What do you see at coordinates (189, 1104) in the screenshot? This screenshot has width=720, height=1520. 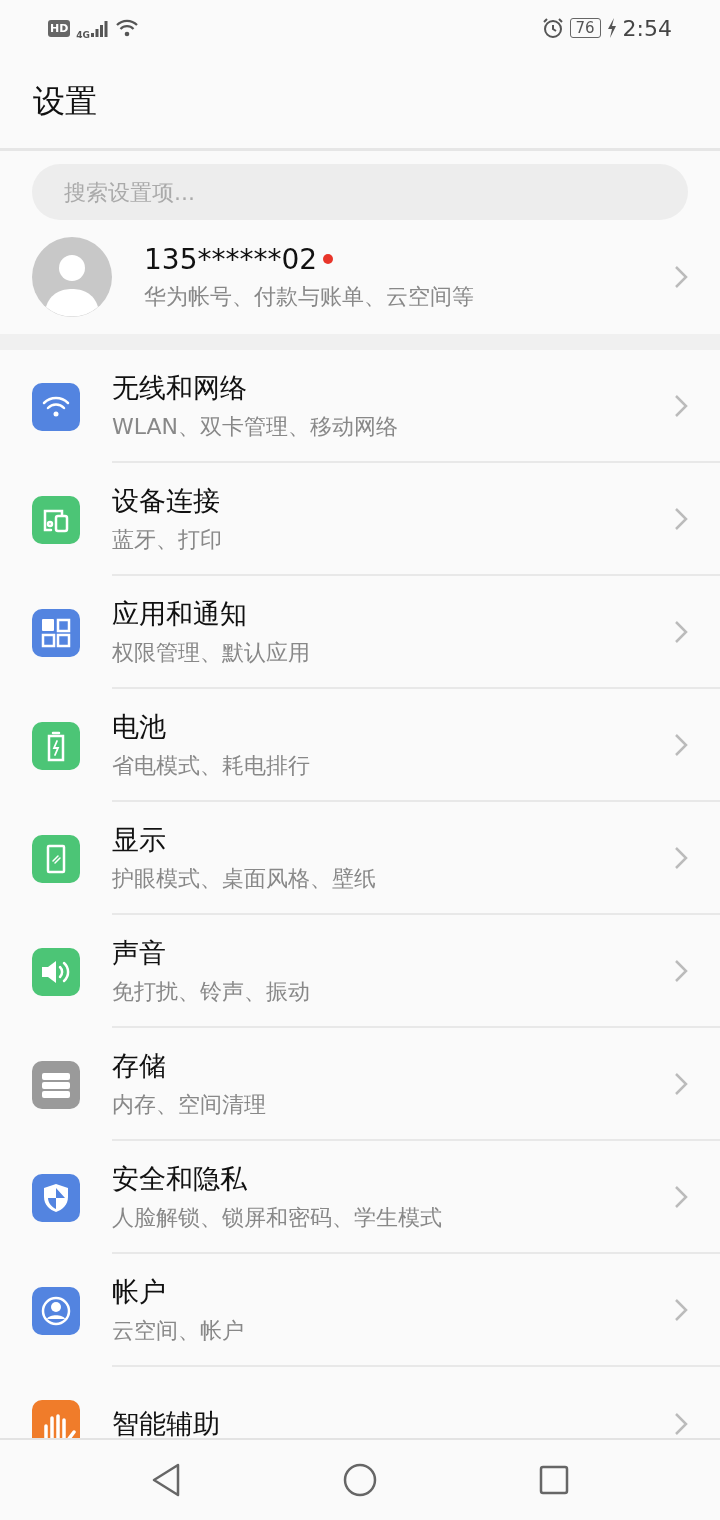 I see `setting-subtitle: 内存、空间清理` at bounding box center [189, 1104].